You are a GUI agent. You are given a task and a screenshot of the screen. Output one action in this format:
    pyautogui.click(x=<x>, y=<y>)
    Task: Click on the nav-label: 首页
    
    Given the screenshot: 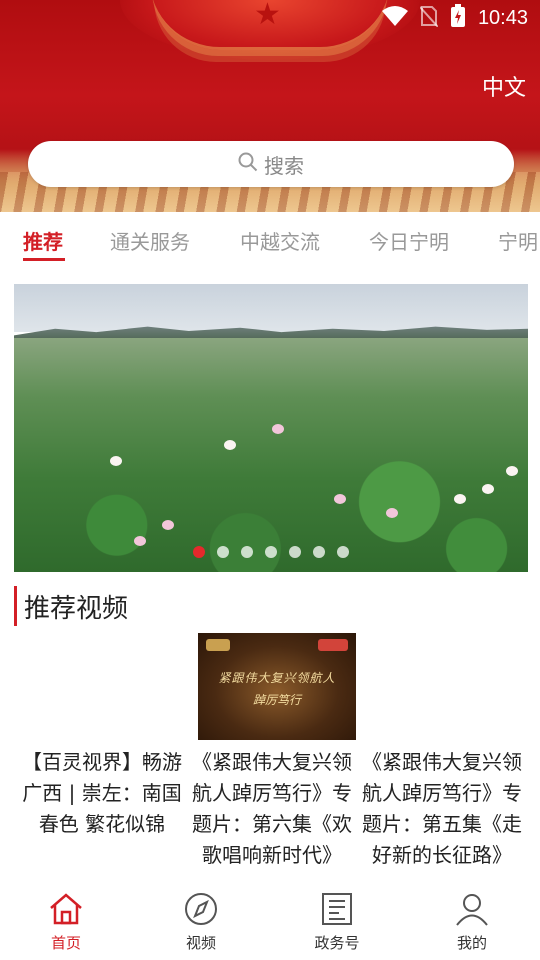 What is the action you would take?
    pyautogui.click(x=65, y=943)
    